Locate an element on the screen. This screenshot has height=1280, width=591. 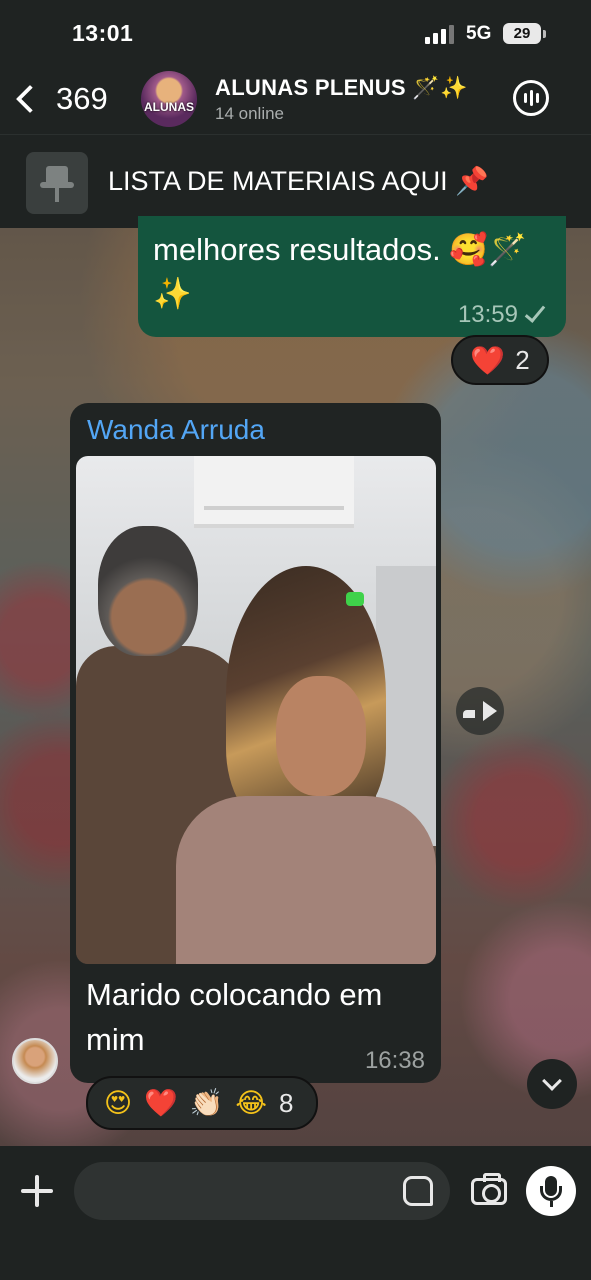
network-type: 5G is located at coordinates (479, 33).